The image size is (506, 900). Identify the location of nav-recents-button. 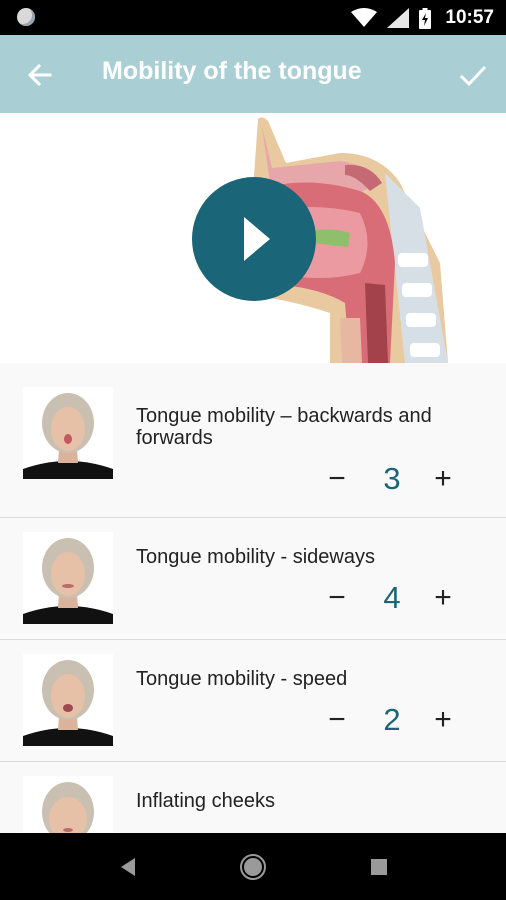
(379, 867).